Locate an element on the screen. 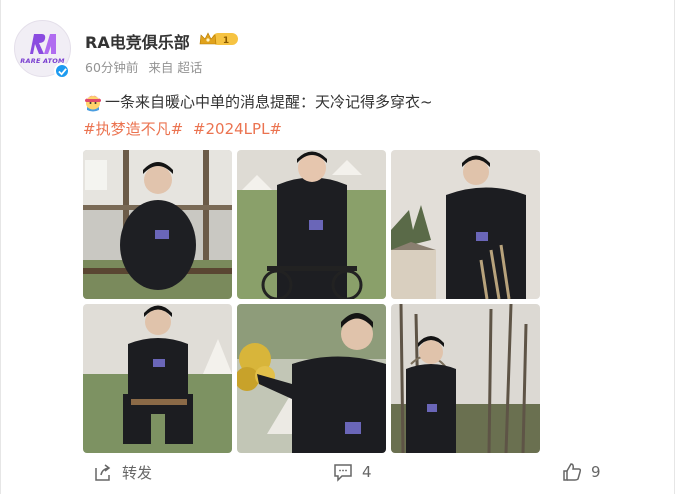  post-text: 一条来自暖心中单的消息提醒：天冷记得多穿衣~ is located at coordinates (269, 102).